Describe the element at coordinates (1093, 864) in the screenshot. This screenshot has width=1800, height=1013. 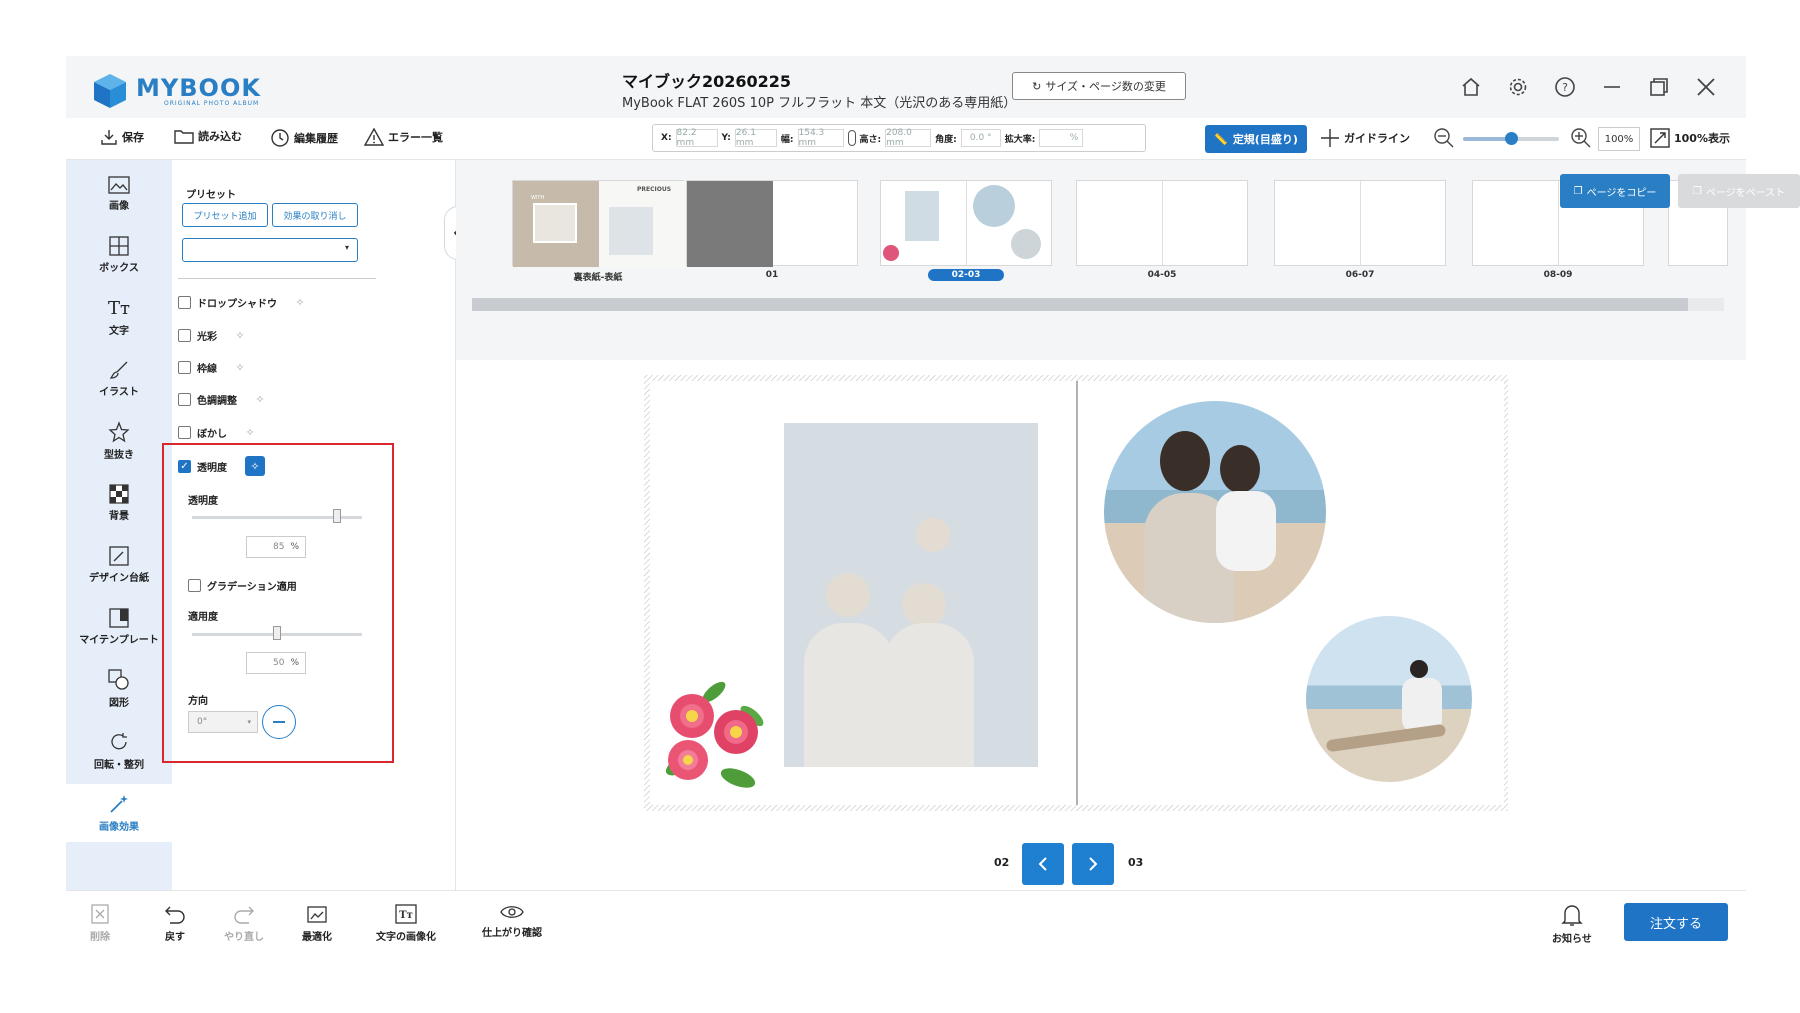
I see `next-page-button` at that location.